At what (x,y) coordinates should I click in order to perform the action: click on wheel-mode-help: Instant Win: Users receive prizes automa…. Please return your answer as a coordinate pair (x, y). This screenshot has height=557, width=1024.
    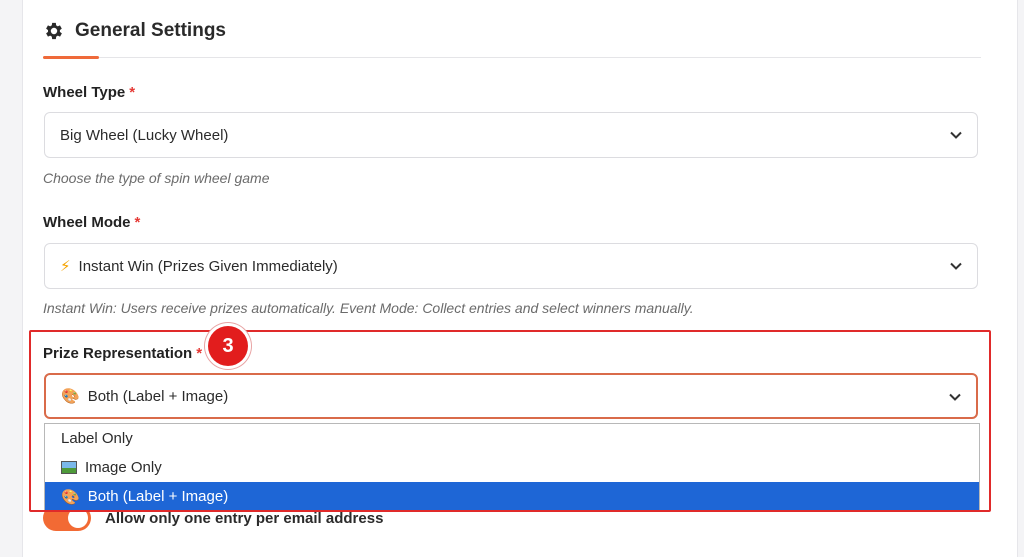
    Looking at the image, I should click on (368, 308).